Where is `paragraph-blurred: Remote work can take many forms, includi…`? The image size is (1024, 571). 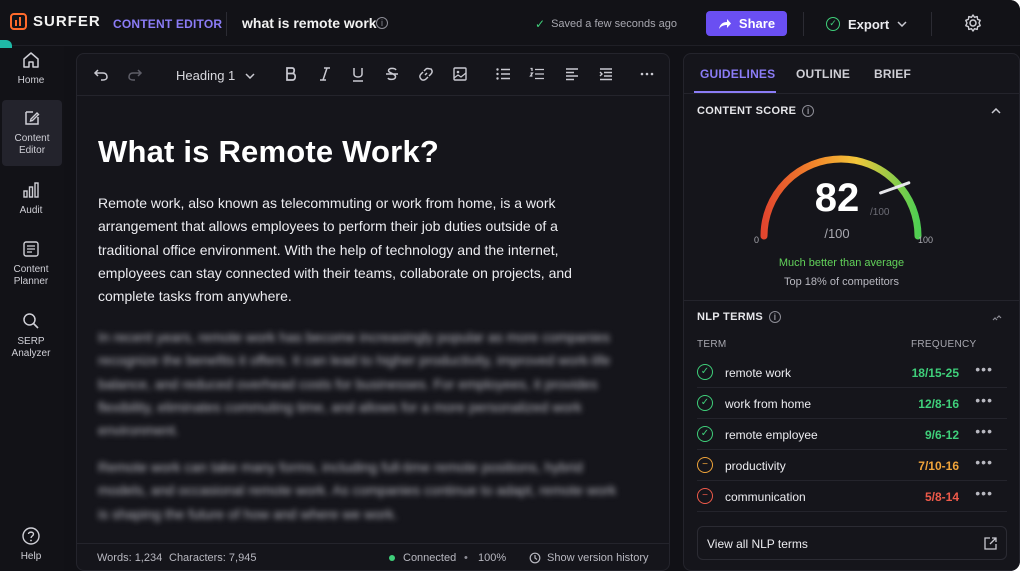 paragraph-blurred: Remote work can take many forms, includi… is located at coordinates (358, 491).